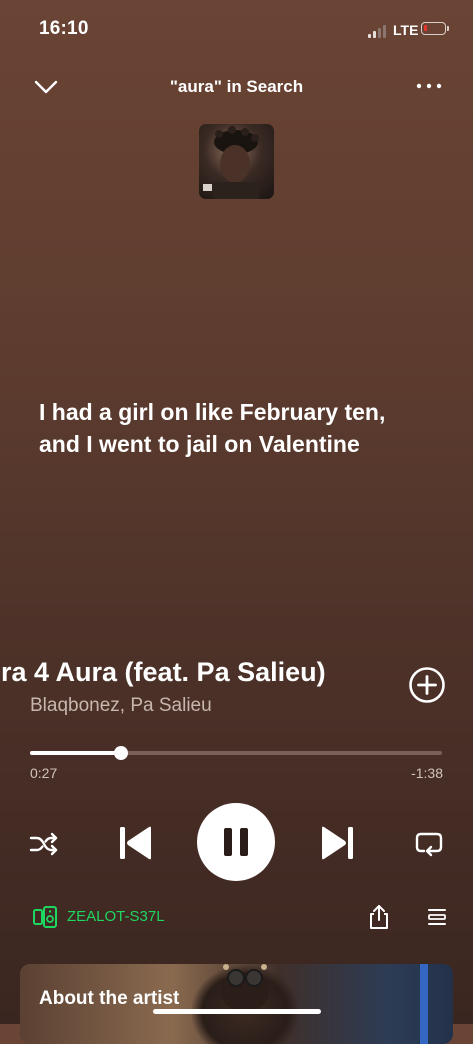 The image size is (473, 1044). What do you see at coordinates (136, 843) in the screenshot?
I see `skip-previous-icon` at bounding box center [136, 843].